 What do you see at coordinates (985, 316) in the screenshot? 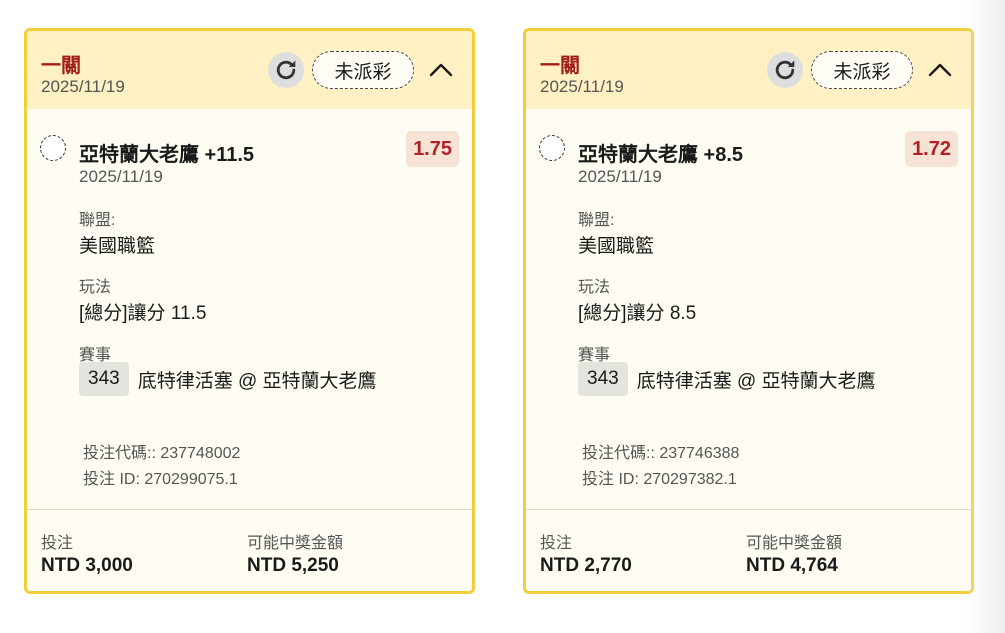
I see `scroll-edge-shadow` at bounding box center [985, 316].